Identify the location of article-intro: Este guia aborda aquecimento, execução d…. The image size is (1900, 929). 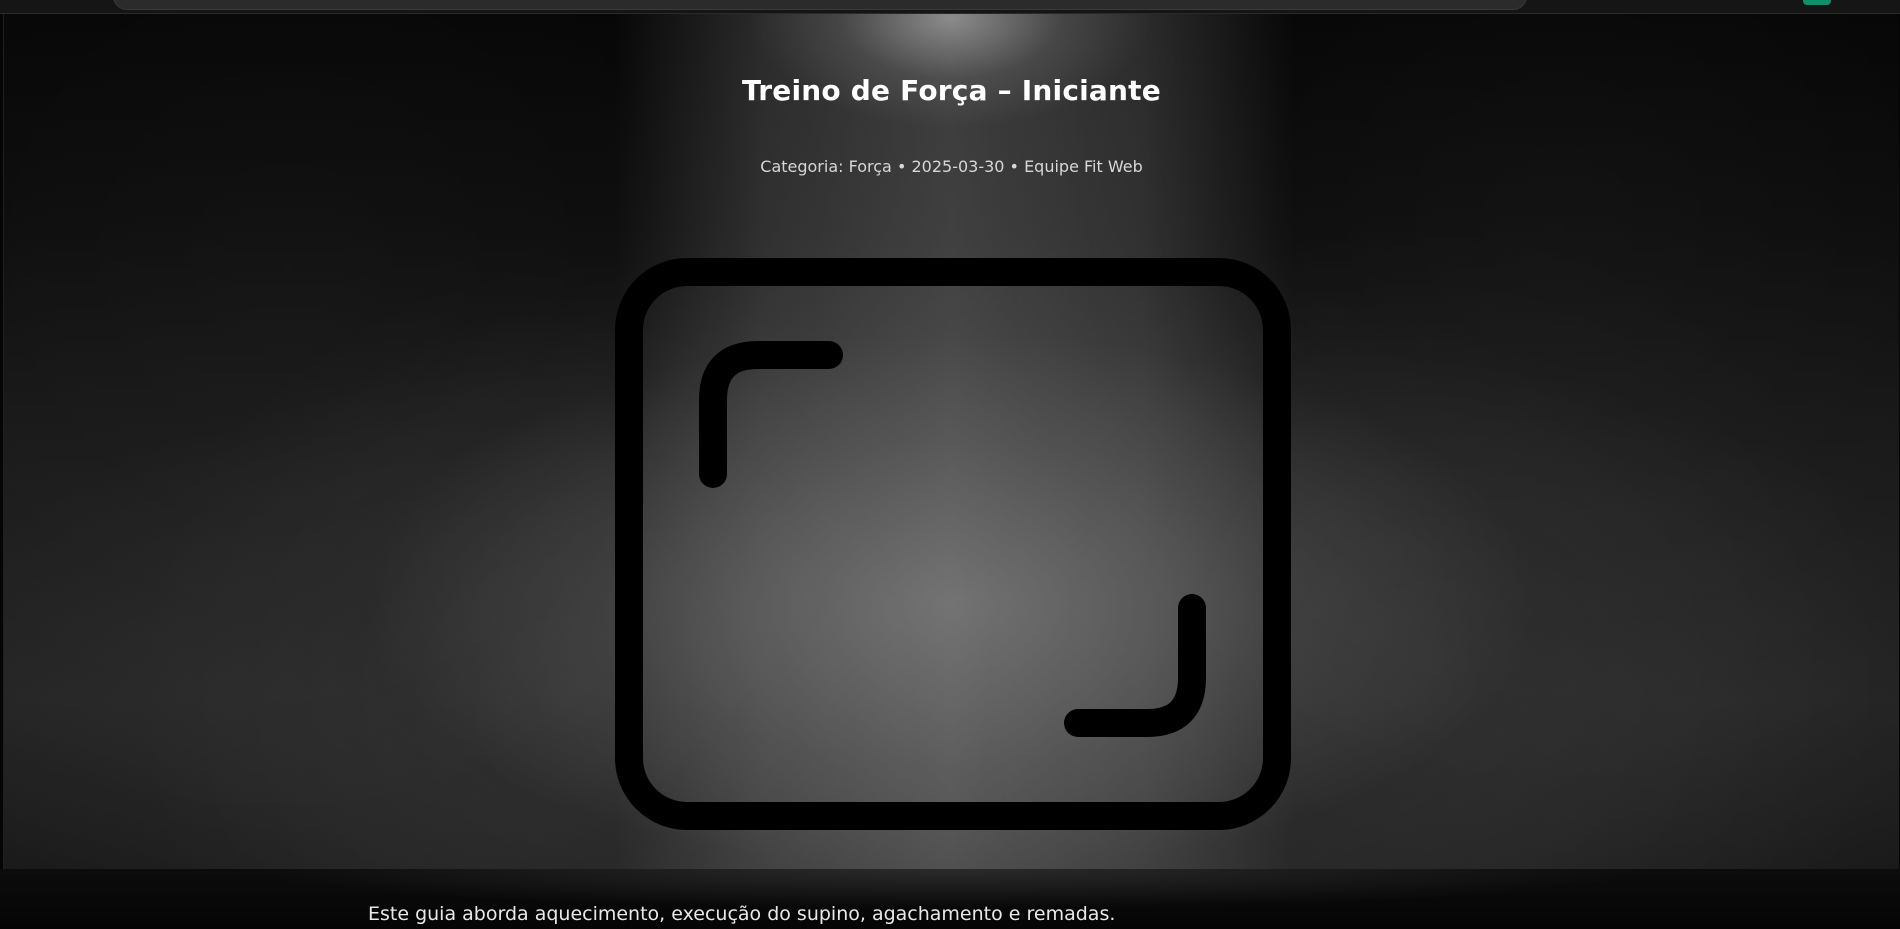
(742, 914).